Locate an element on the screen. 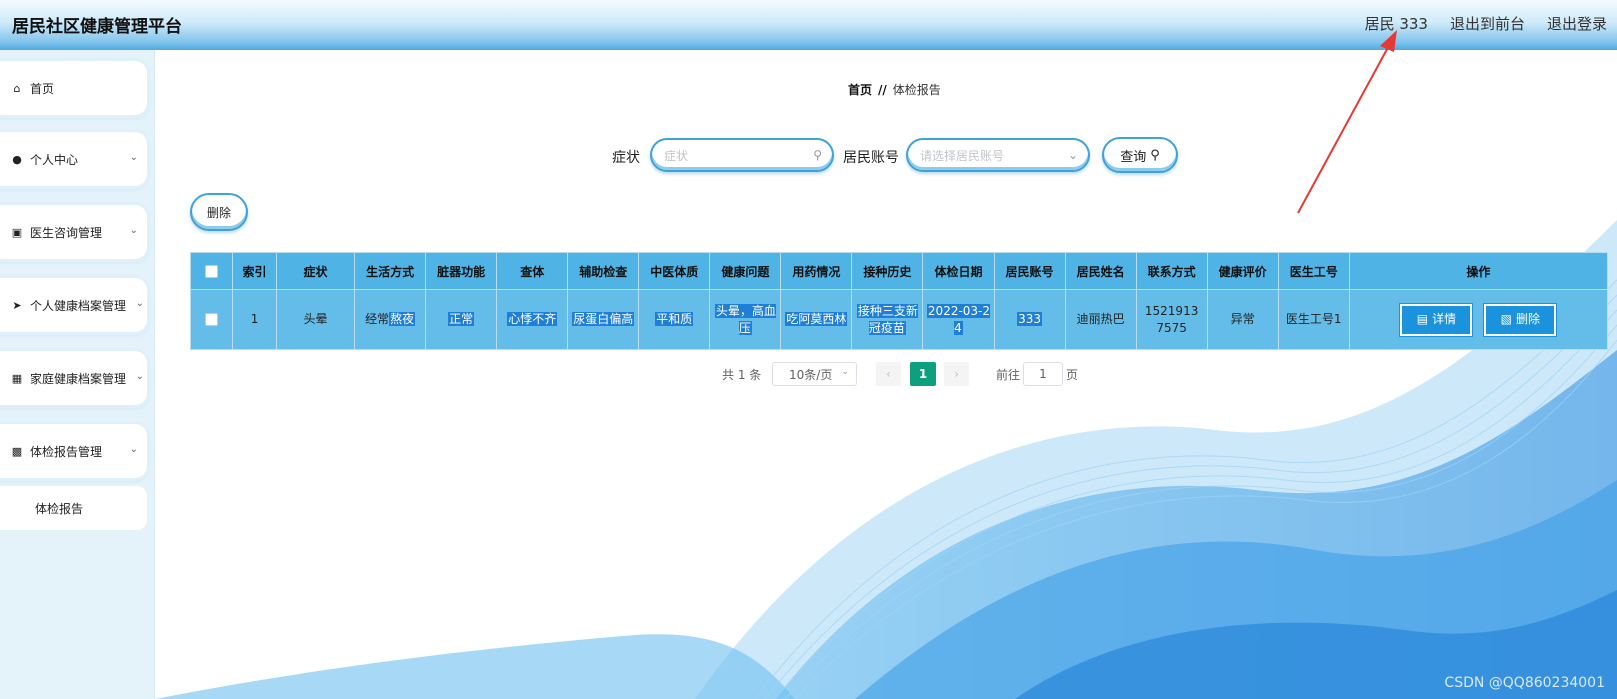 The width and height of the screenshot is (1617, 699). sidebar-item-home: ⌂ 首页 is located at coordinates (73, 88).